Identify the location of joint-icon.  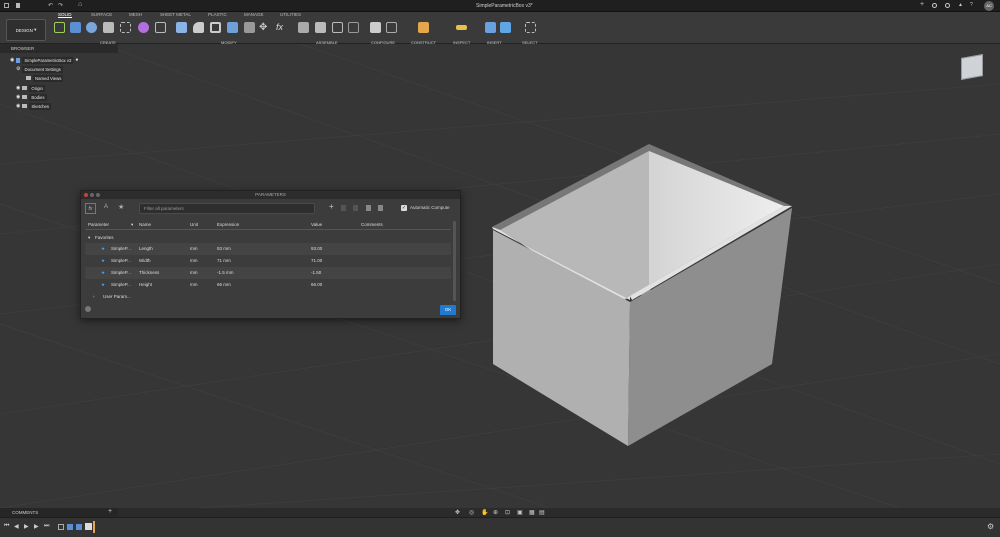
(320, 27).